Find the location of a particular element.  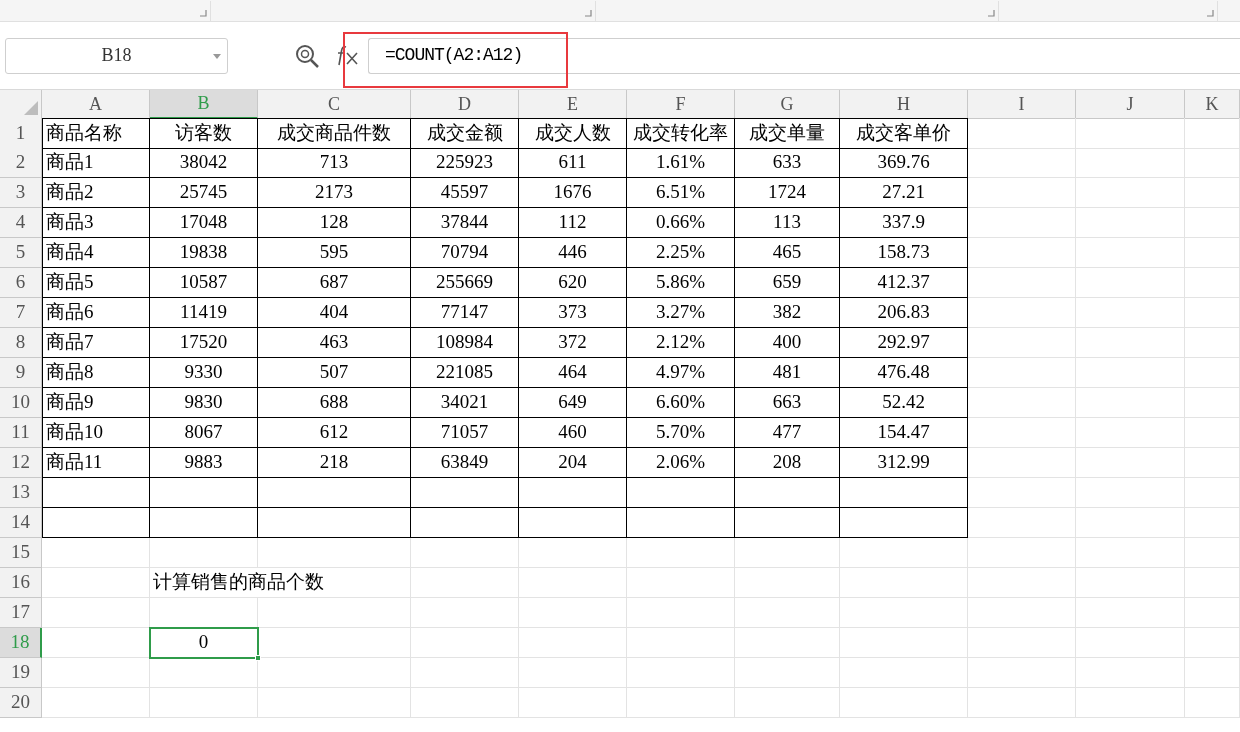

row-header: 1 is located at coordinates (21, 133).